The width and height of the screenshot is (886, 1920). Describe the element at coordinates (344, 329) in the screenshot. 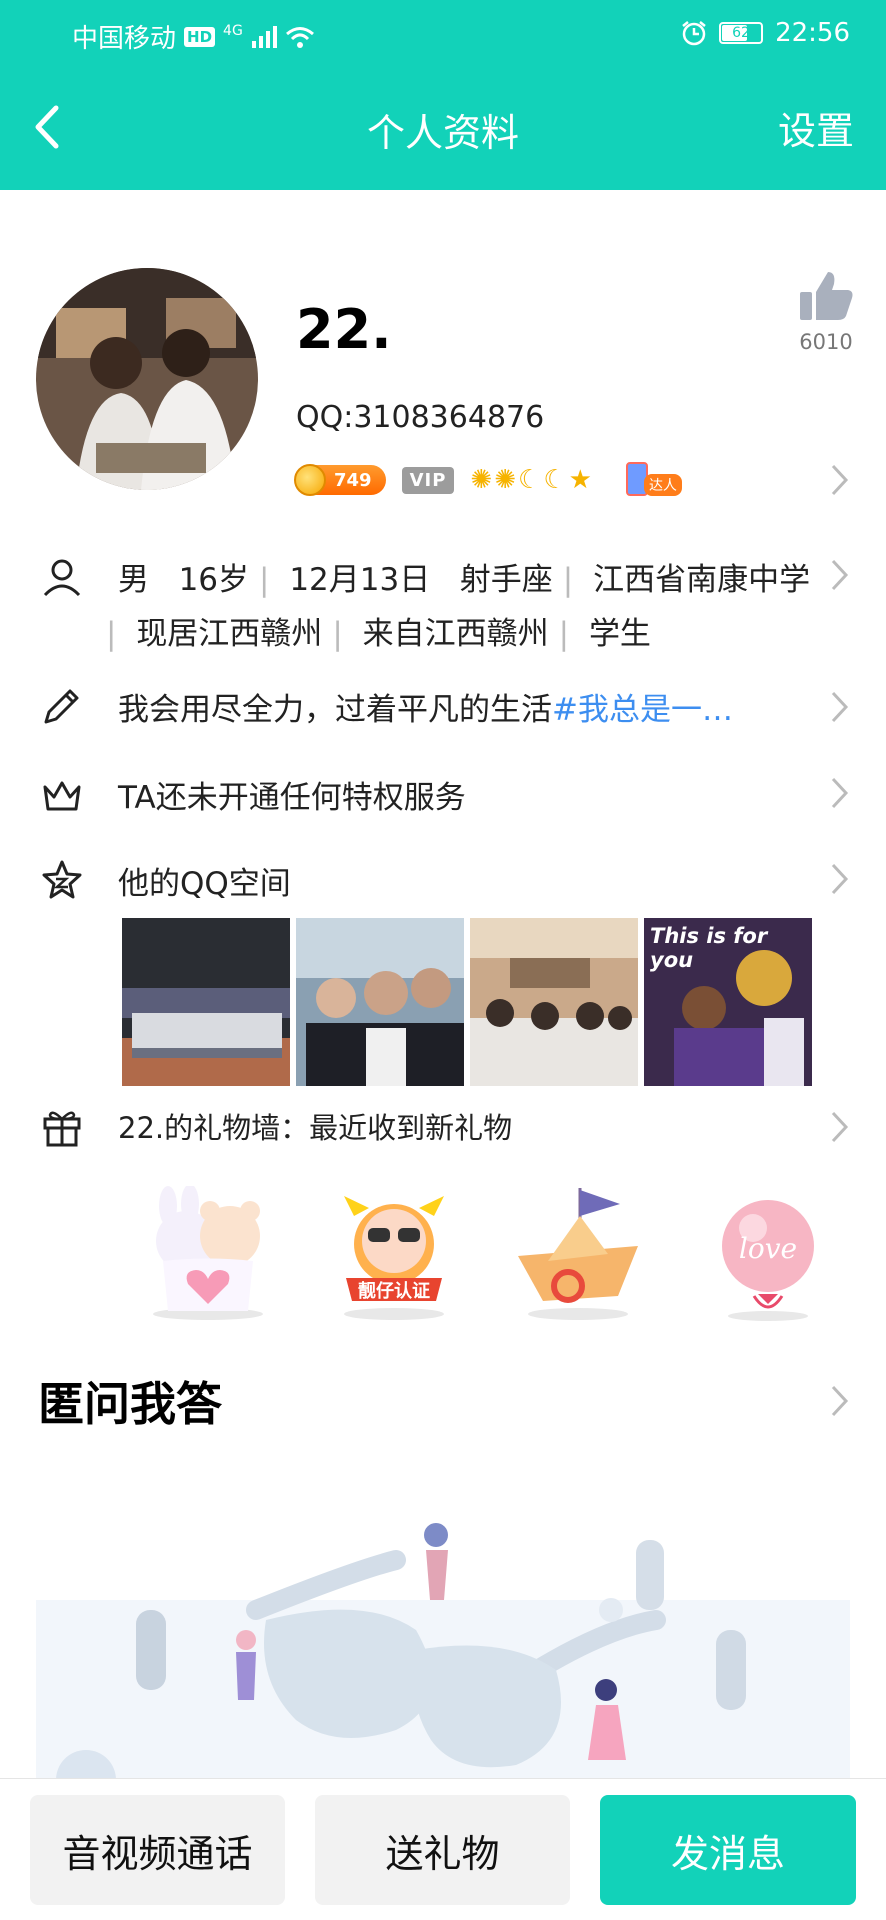

I see `nickname: 22.` at that location.